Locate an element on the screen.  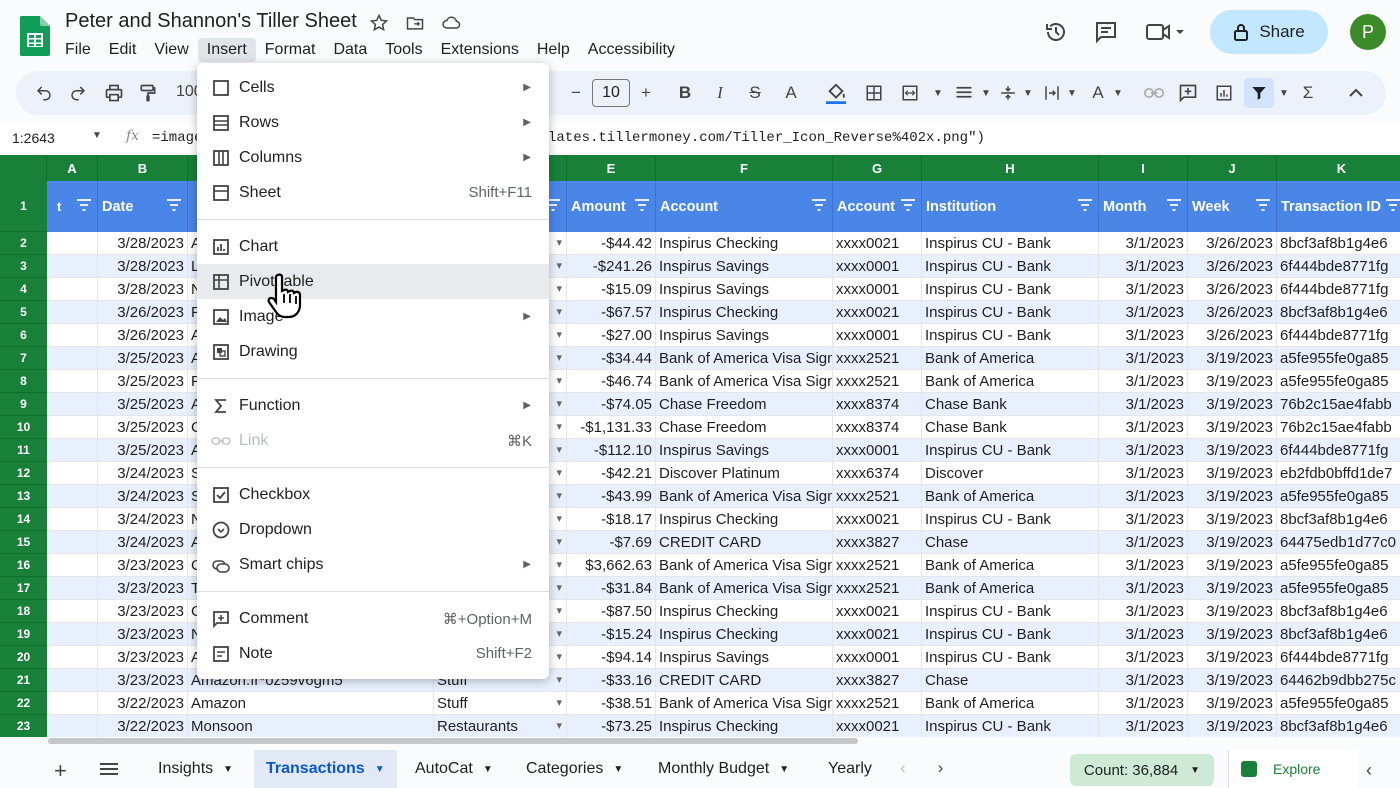
tab-monthly-budget: Monthly Budget ▼ is located at coordinates (723, 769).